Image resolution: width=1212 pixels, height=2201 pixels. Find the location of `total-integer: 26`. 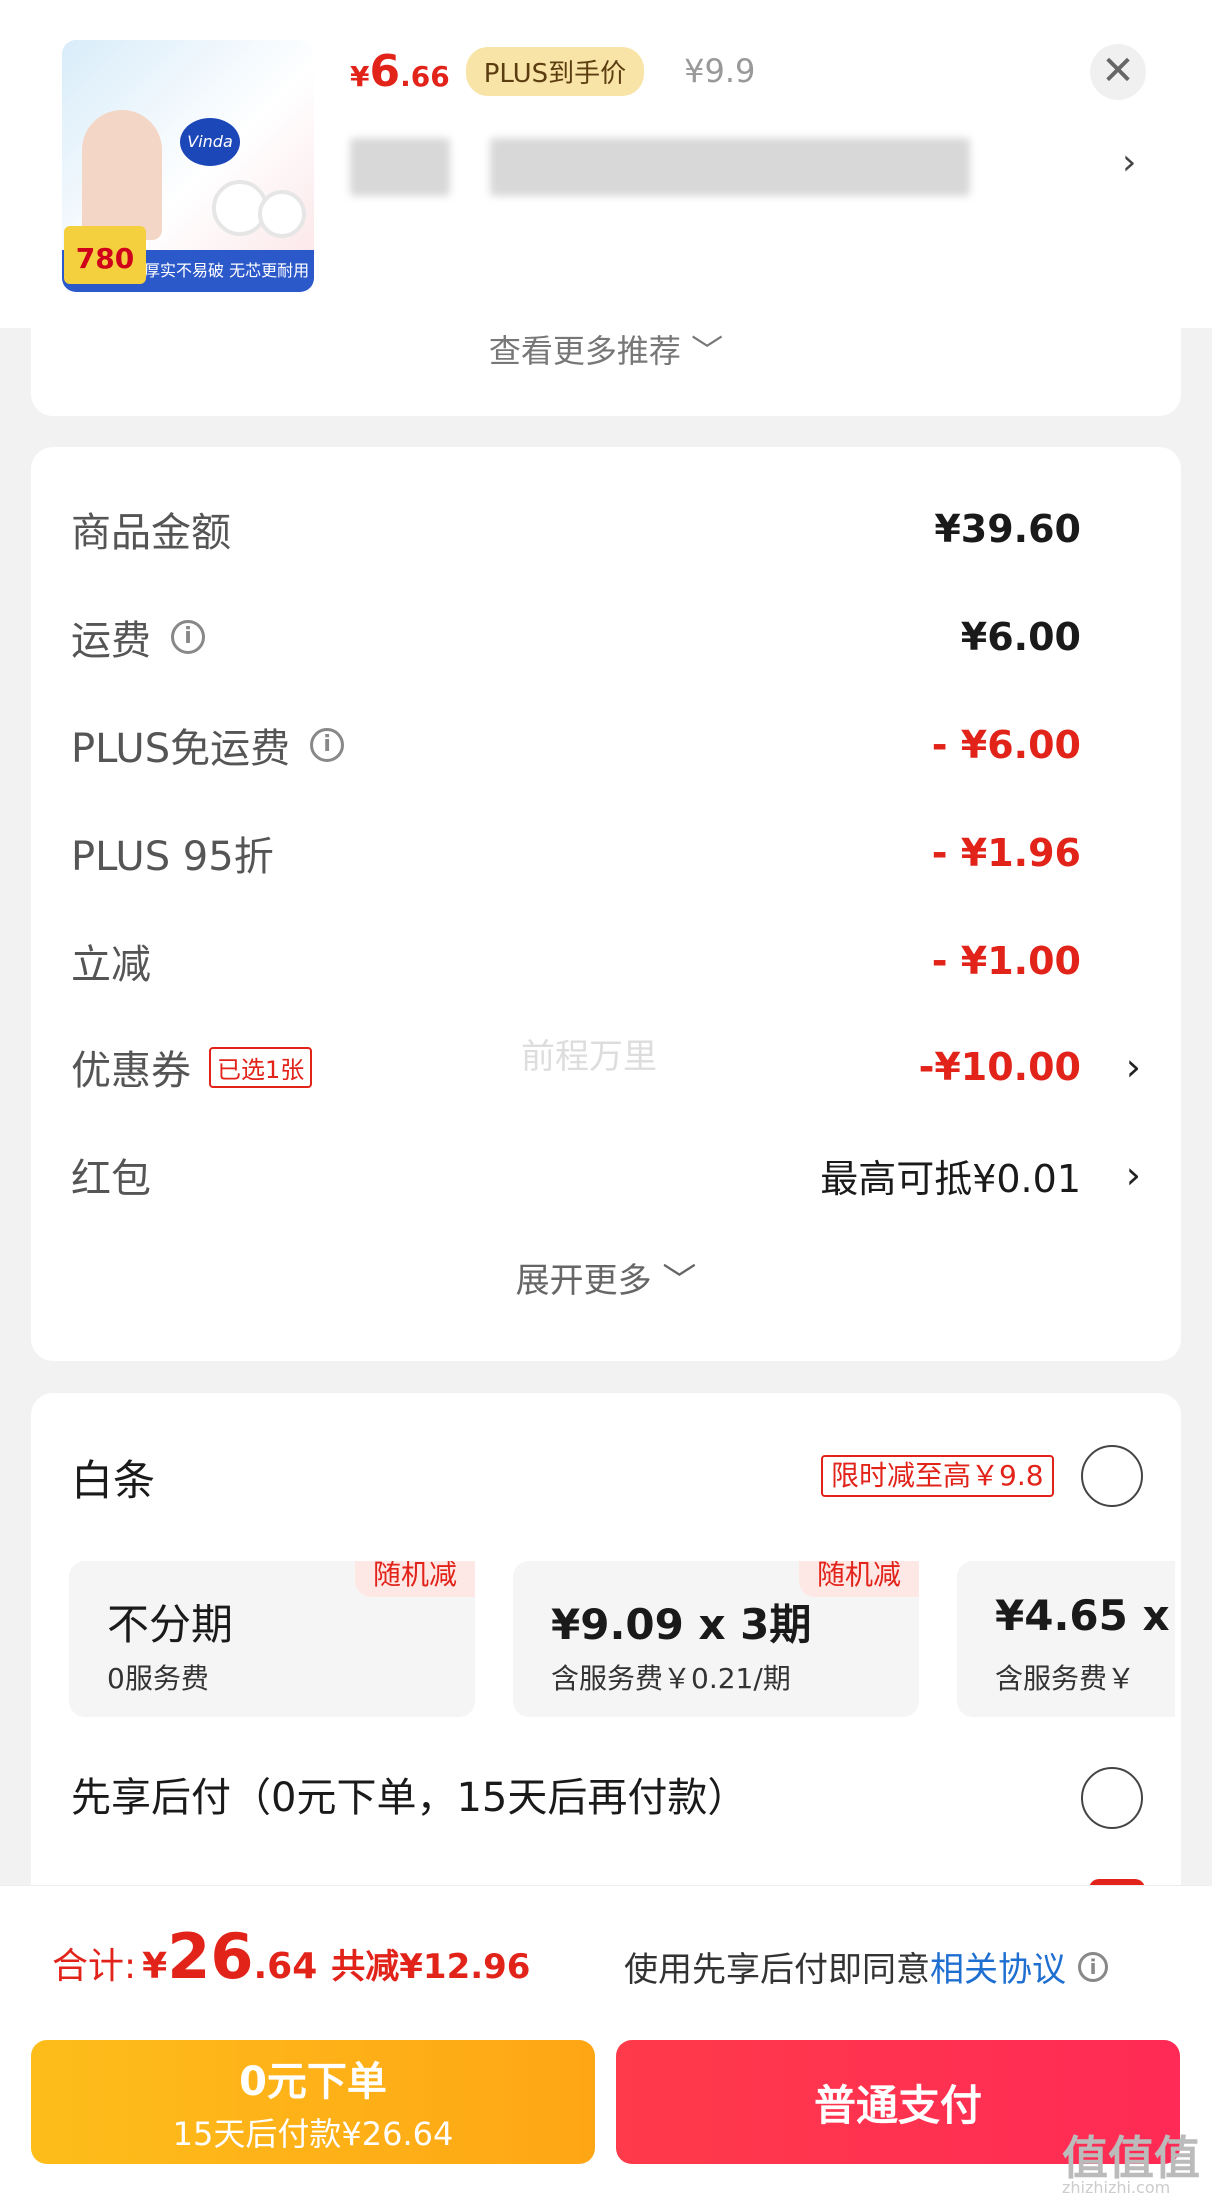

total-integer: 26 is located at coordinates (210, 1956).